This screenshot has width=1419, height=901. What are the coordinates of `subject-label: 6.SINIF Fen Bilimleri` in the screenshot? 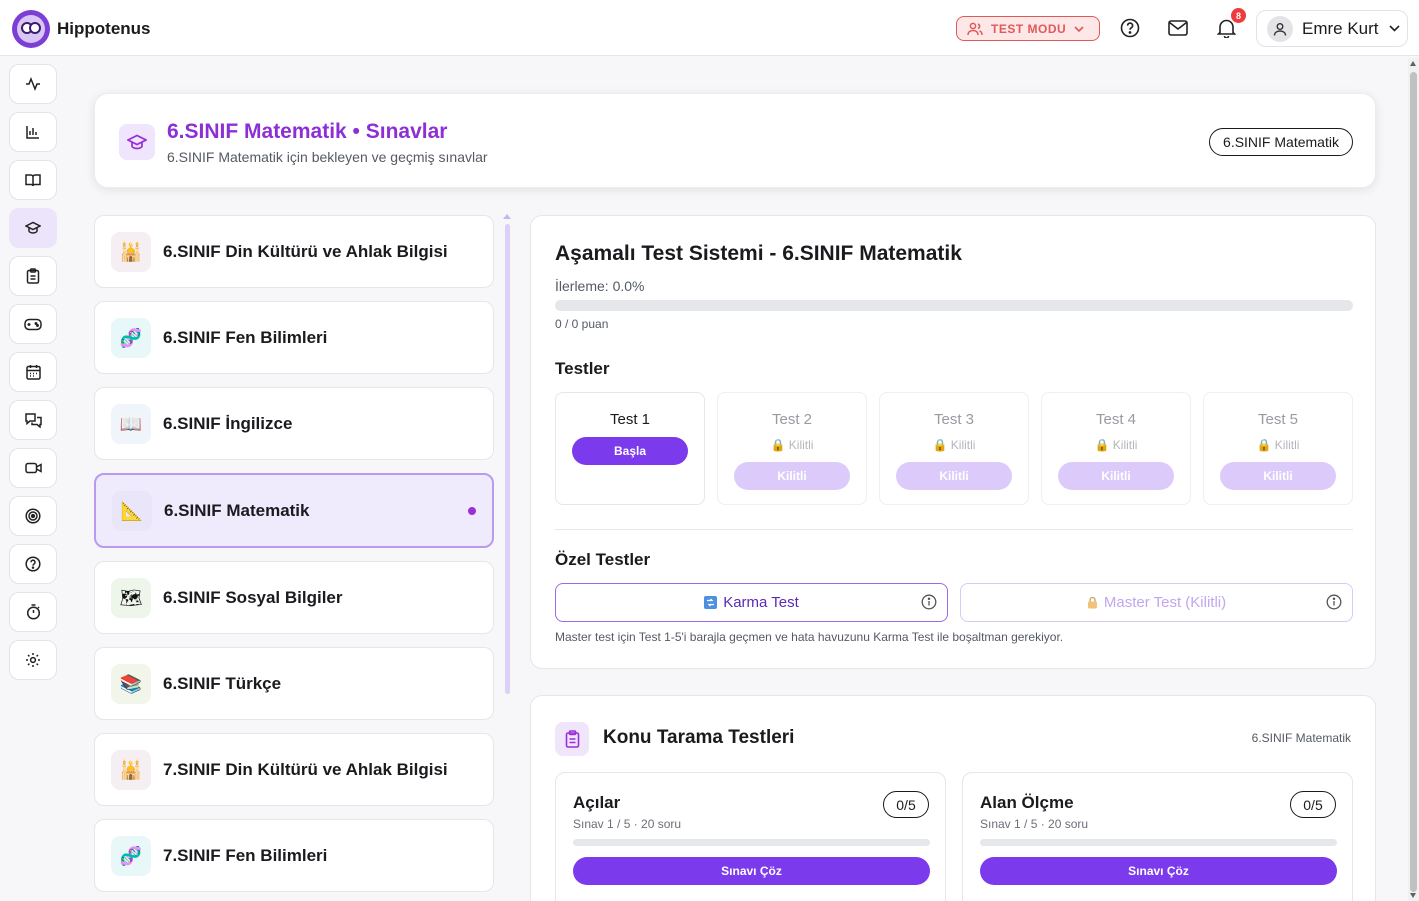 It's located at (245, 337).